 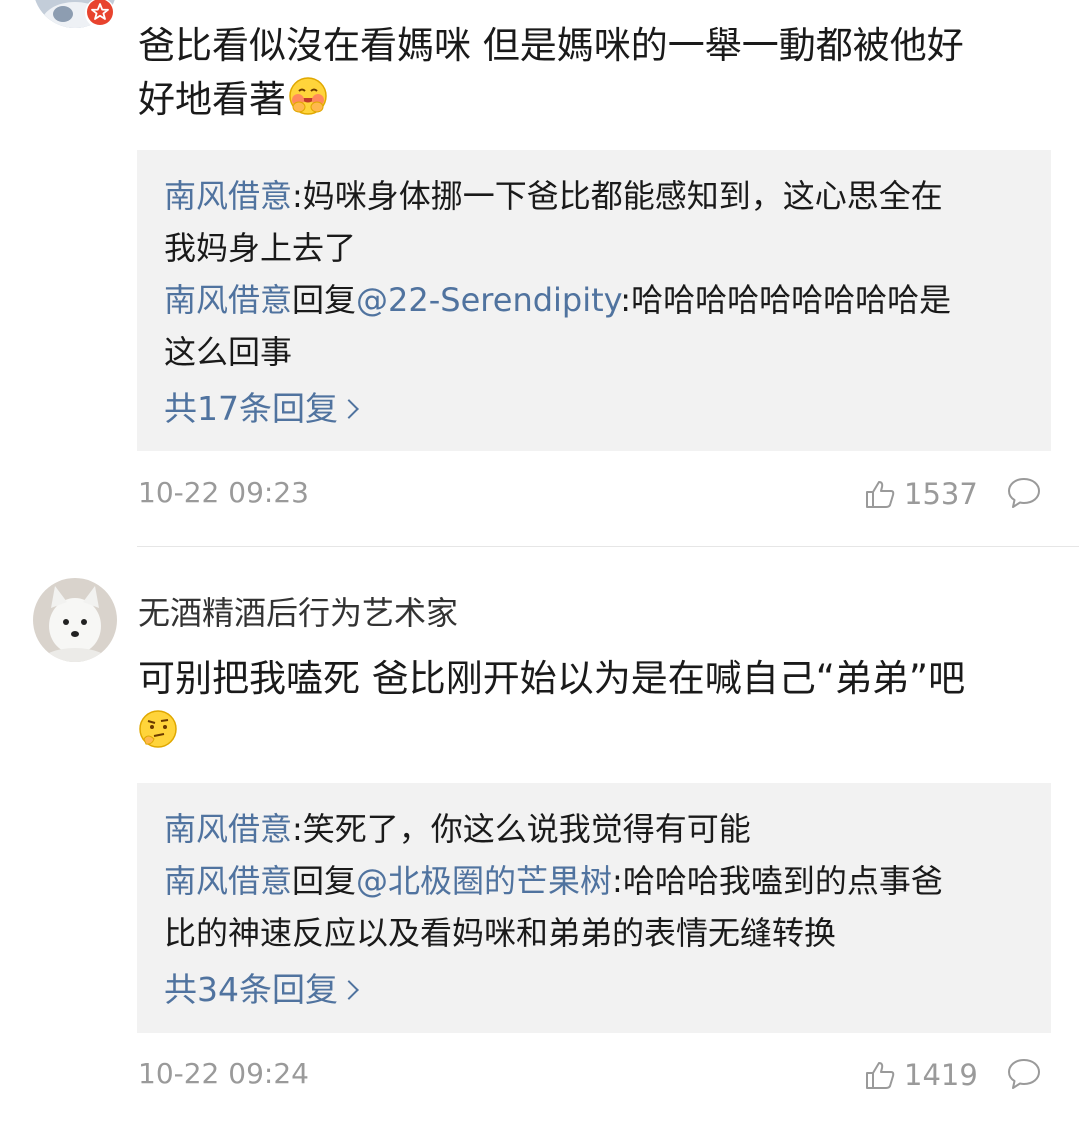 What do you see at coordinates (588, 706) in the screenshot?
I see `comment-text: 可别把我嗑死 爸比刚开始以为是在喊自己“弟弟”吧` at bounding box center [588, 706].